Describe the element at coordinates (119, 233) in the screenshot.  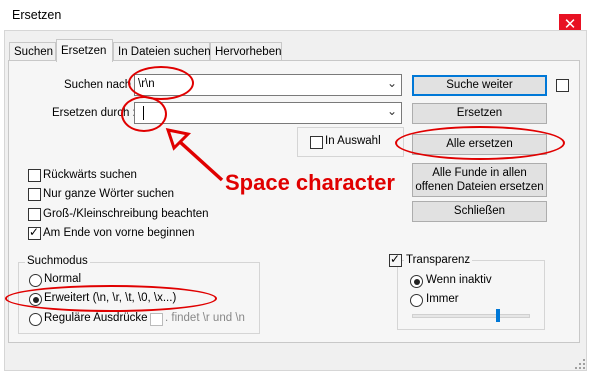
I see `option-label: Am Ende von vorne beginnen` at that location.